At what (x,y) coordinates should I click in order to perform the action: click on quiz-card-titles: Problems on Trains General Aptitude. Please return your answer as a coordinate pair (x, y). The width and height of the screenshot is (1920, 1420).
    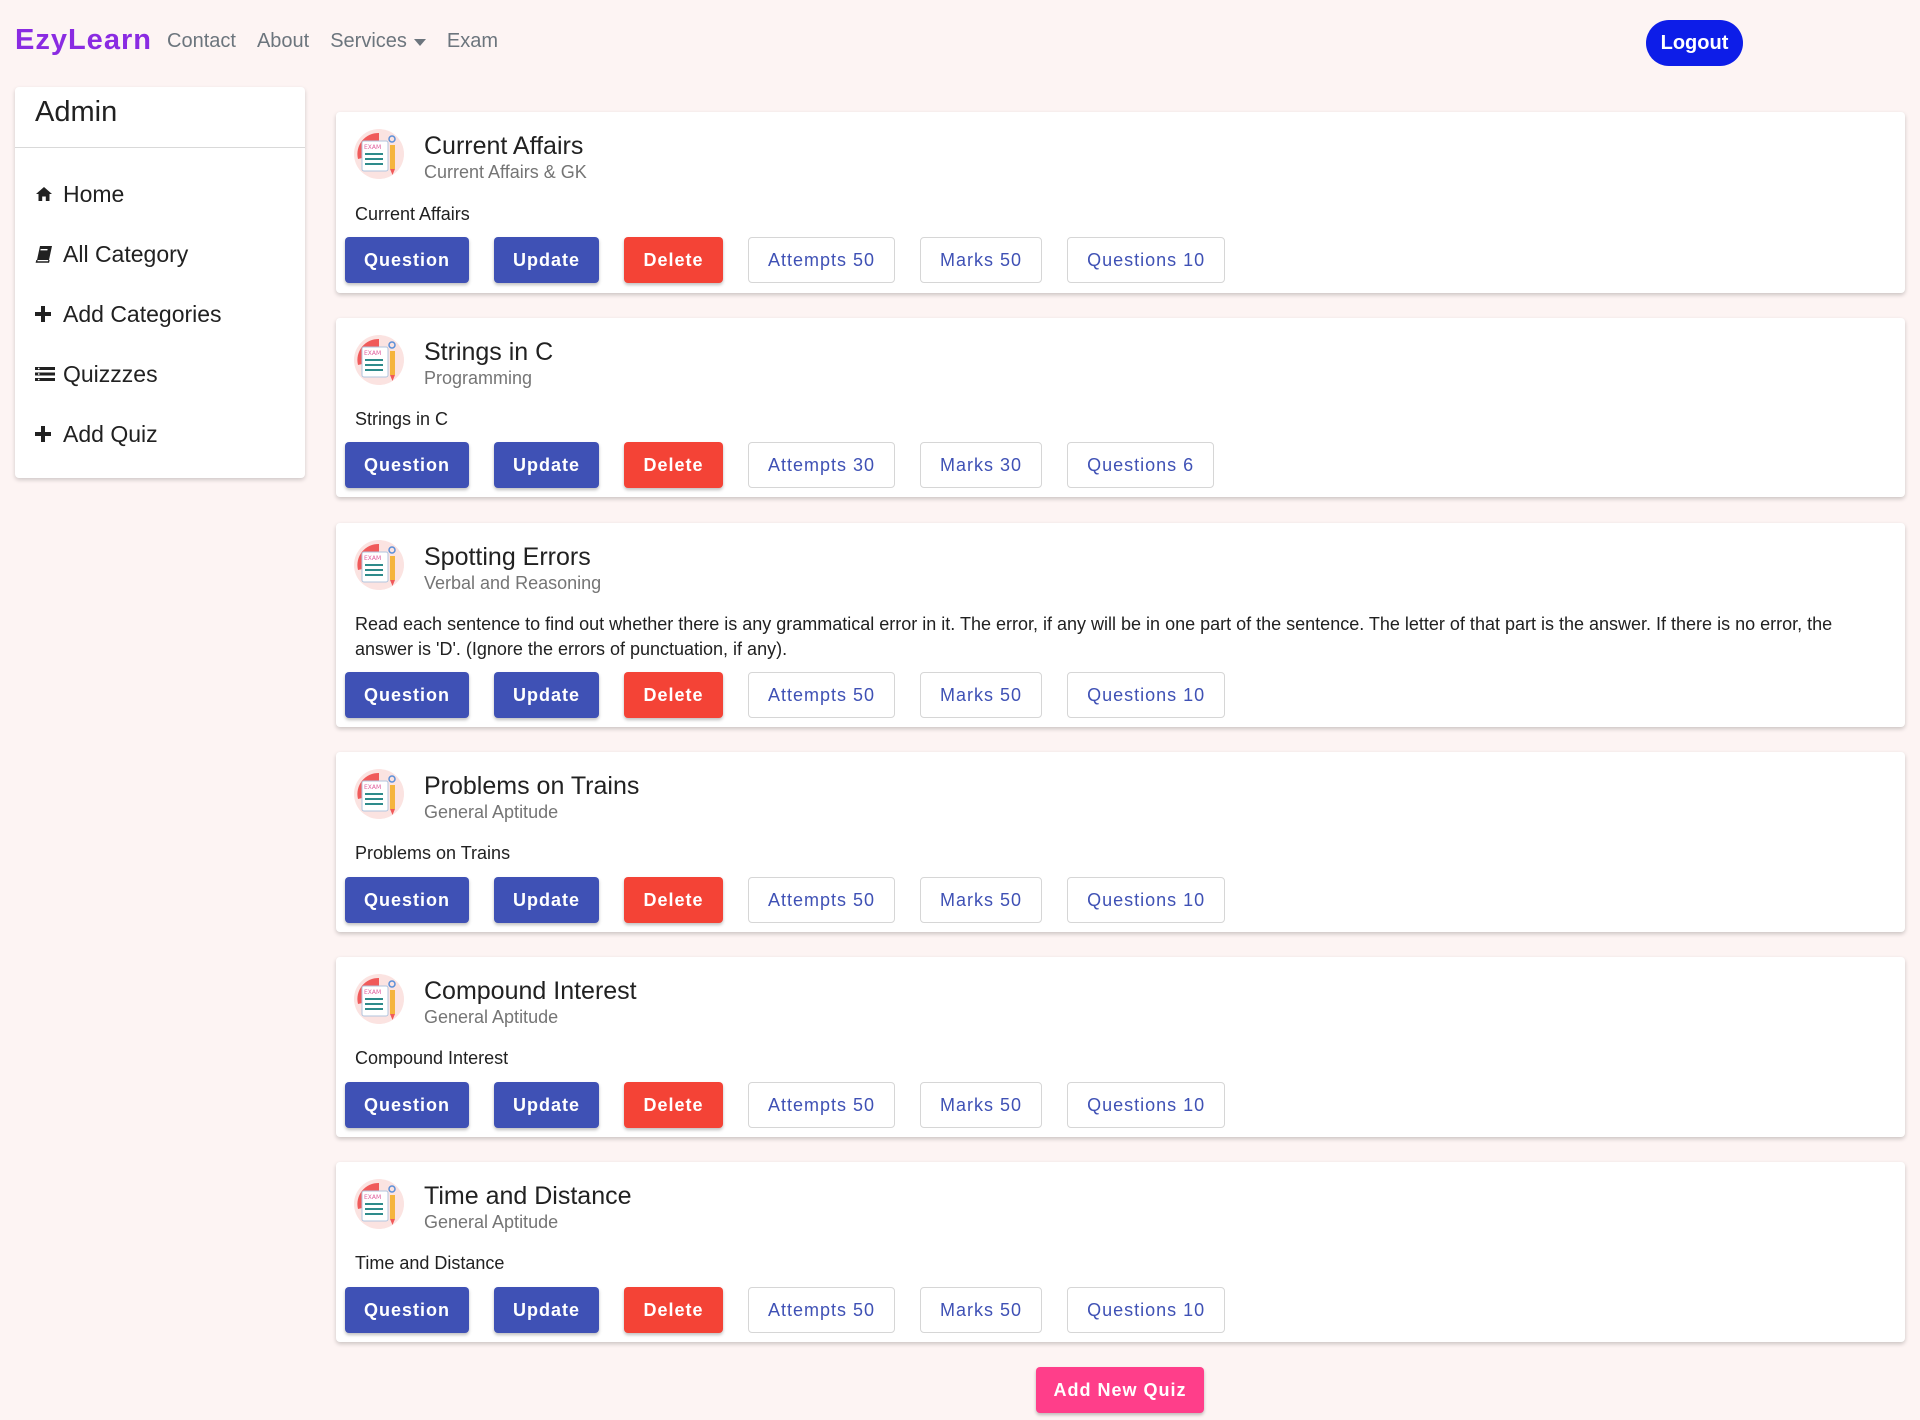
    Looking at the image, I should click on (531, 797).